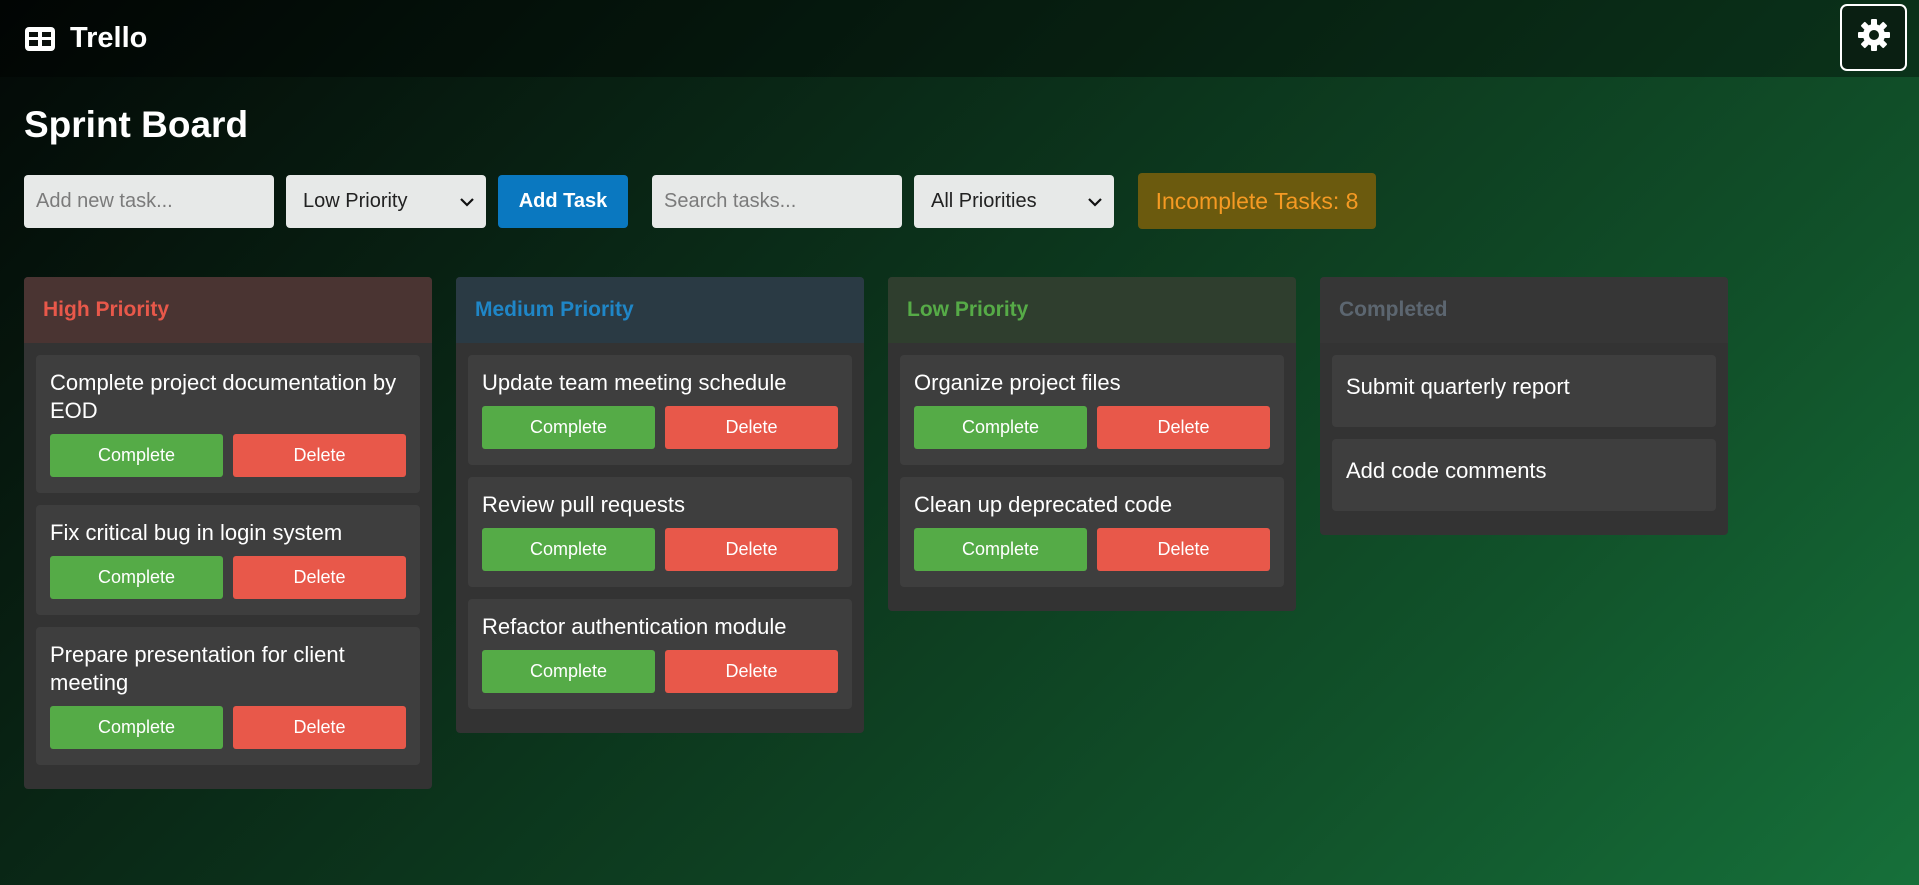 The height and width of the screenshot is (885, 1919). Describe the element at coordinates (1257, 201) in the screenshot. I see `incomplete-tasks-badge: Incomplete Tasks: 8` at that location.